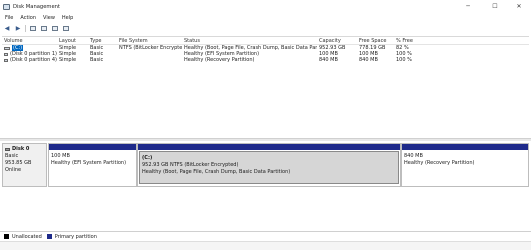  What do you see at coordinates (6, 6) in the screenshot?
I see `disk-management-app-icon` at bounding box center [6, 6].